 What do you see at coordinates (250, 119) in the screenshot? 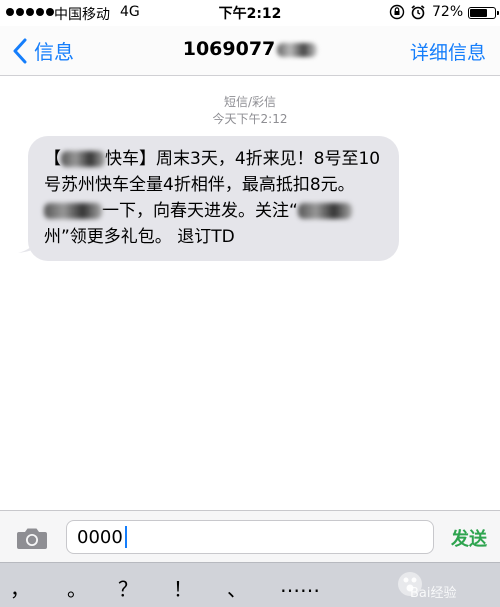
I see `message-timestamp: 今天下午2:12` at bounding box center [250, 119].